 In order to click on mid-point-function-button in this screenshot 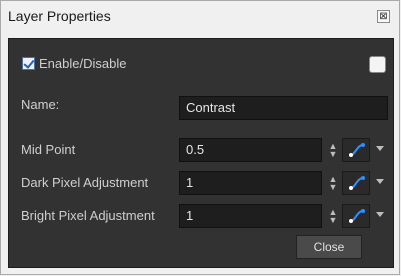, I will do `click(356, 150)`.